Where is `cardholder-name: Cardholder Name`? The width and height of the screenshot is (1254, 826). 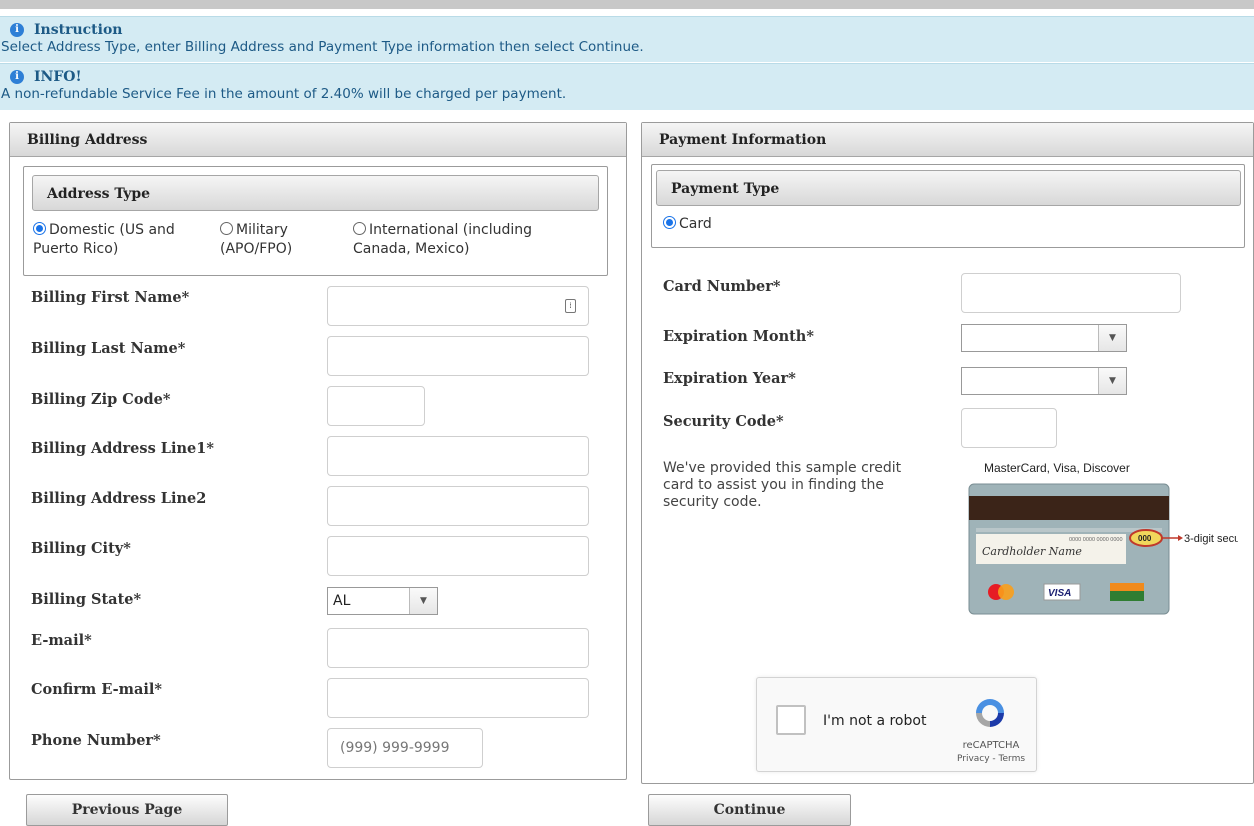
cardholder-name: Cardholder Name is located at coordinates (1032, 551).